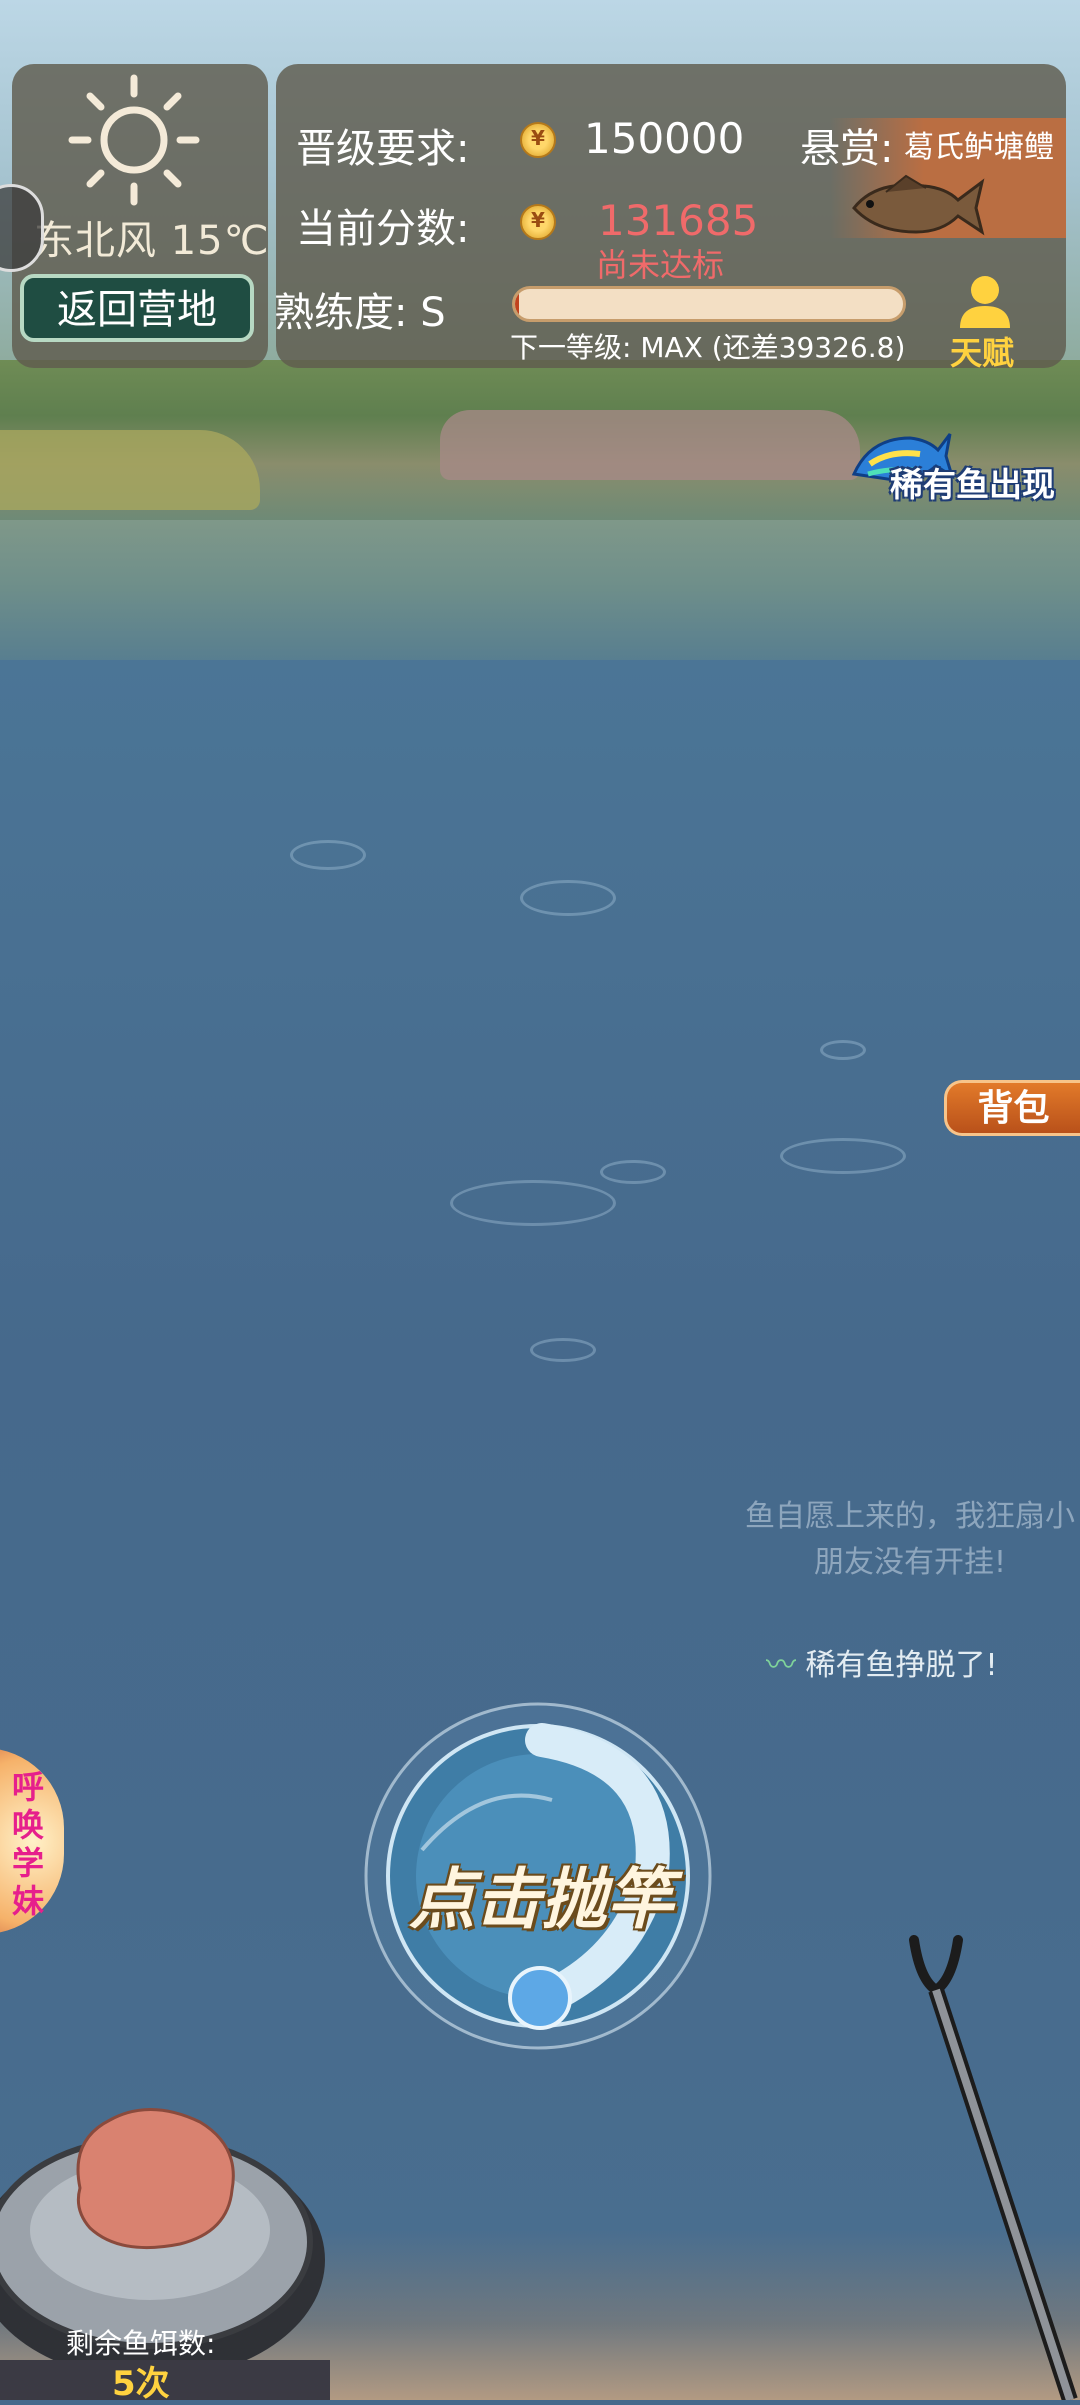  Describe the element at coordinates (901, 1665) in the screenshot. I see `escape-text: 稀有鱼挣脱了!` at that location.